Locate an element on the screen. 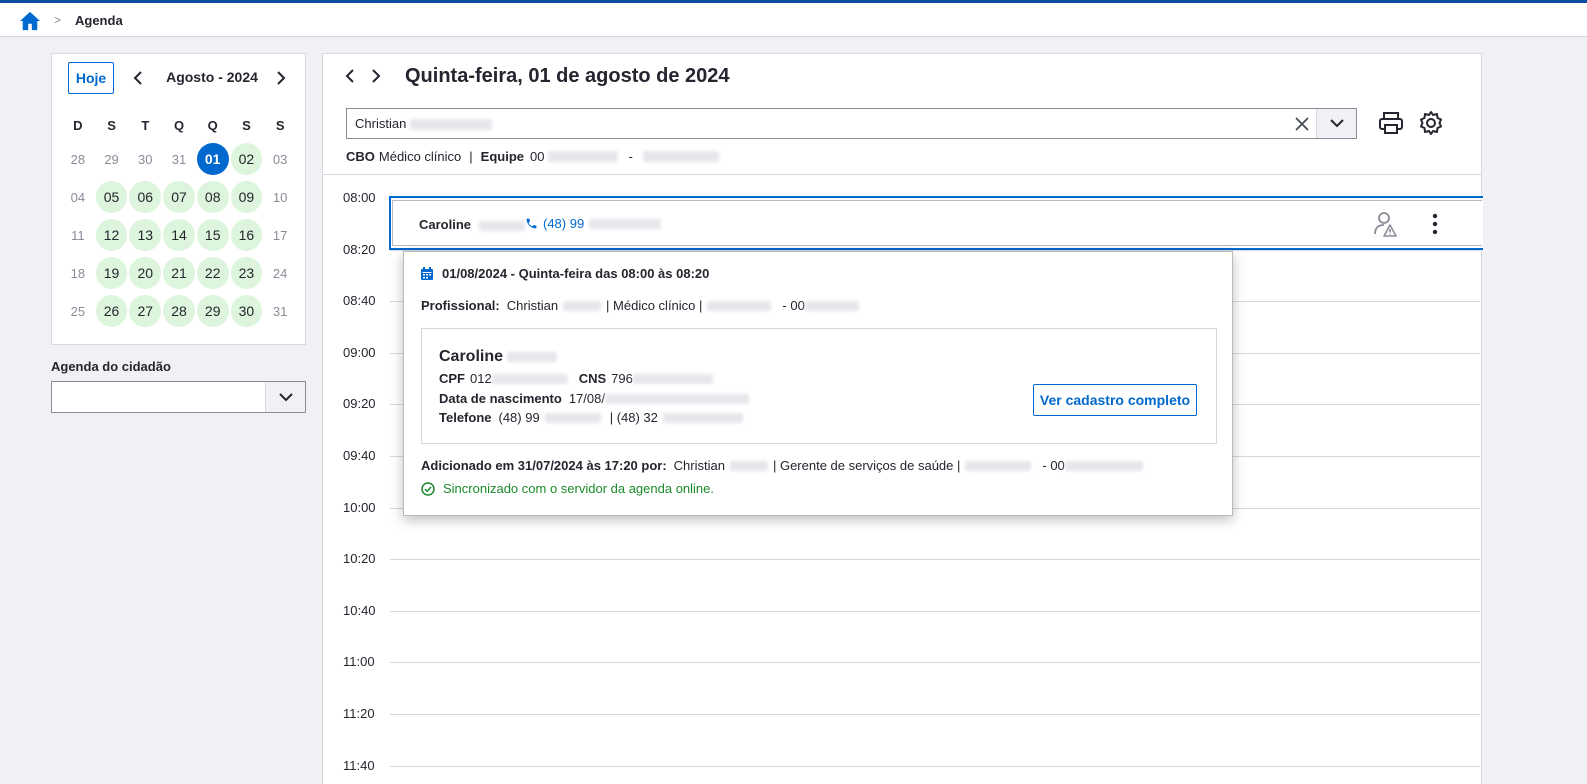  view-full-record-button: Ver cadastro completo is located at coordinates (1115, 400).